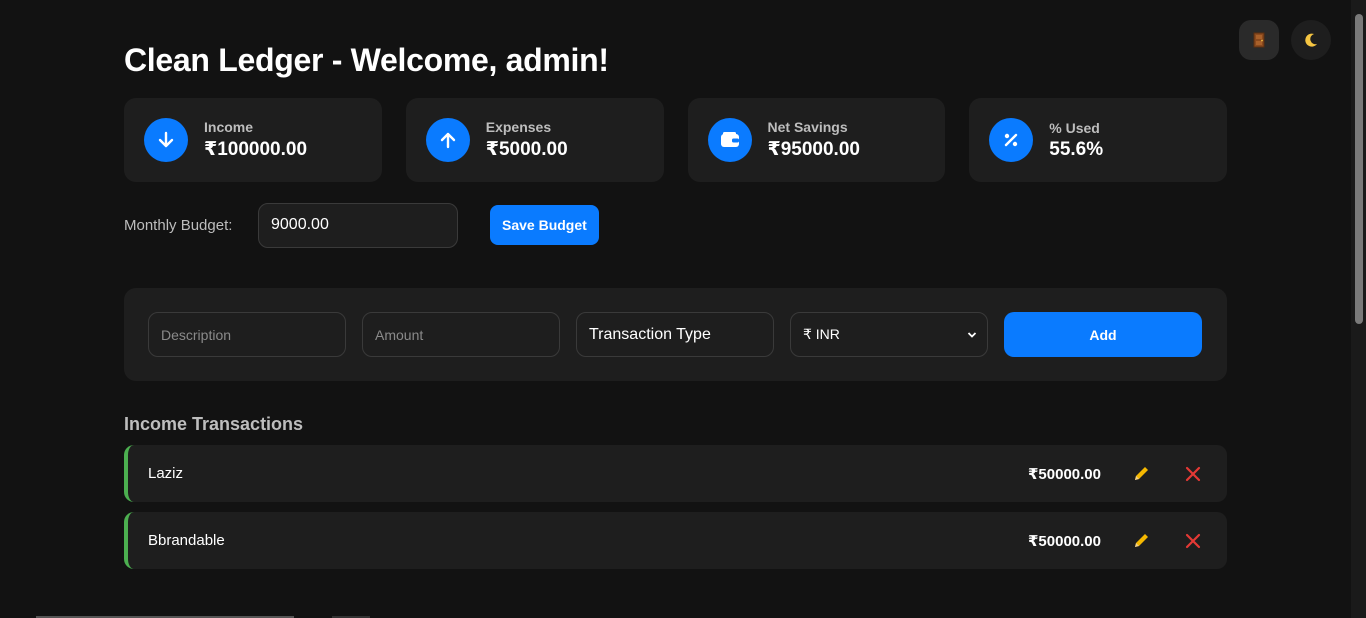 This screenshot has height=618, width=1366. I want to click on stat-value: ₹5000.00, so click(526, 149).